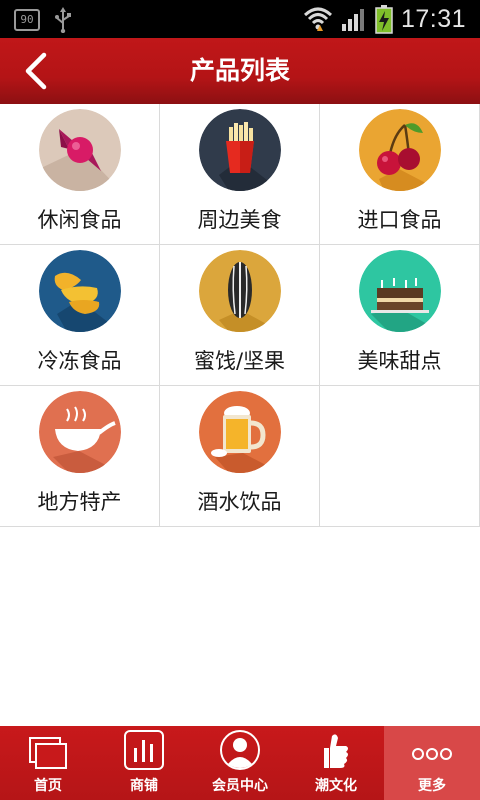 The image size is (480, 800). I want to click on bottom-tab-bar: 首页 商铺 会员中心 潮文化 更多, so click(240, 763).